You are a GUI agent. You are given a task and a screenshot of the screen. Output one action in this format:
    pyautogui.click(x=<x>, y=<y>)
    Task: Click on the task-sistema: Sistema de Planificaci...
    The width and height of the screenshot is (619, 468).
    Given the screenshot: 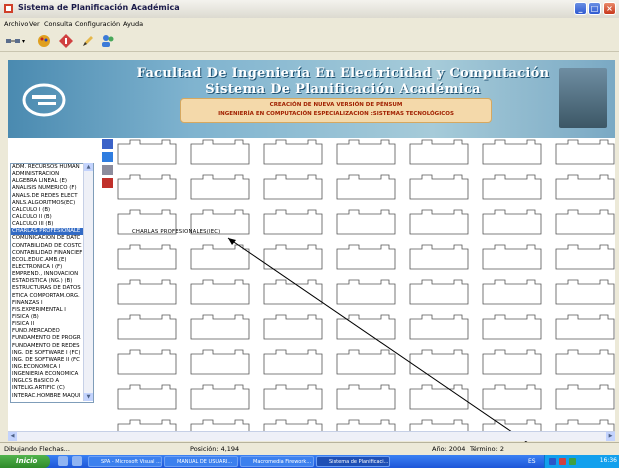 What is the action you would take?
    pyautogui.click(x=353, y=461)
    